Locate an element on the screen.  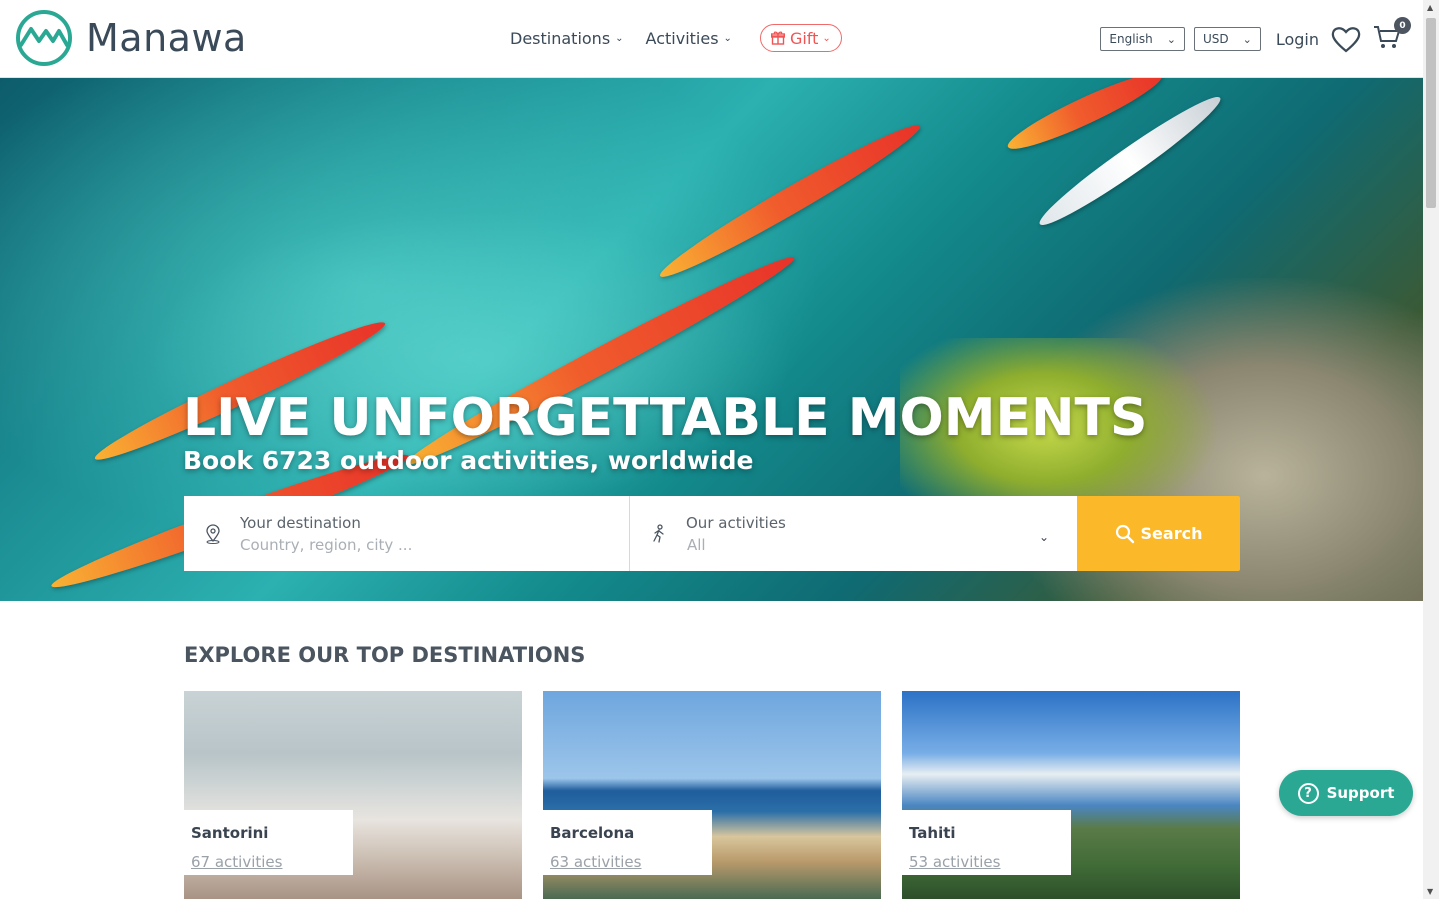
scroll-up-icon: ▲ is located at coordinates (1430, 7).